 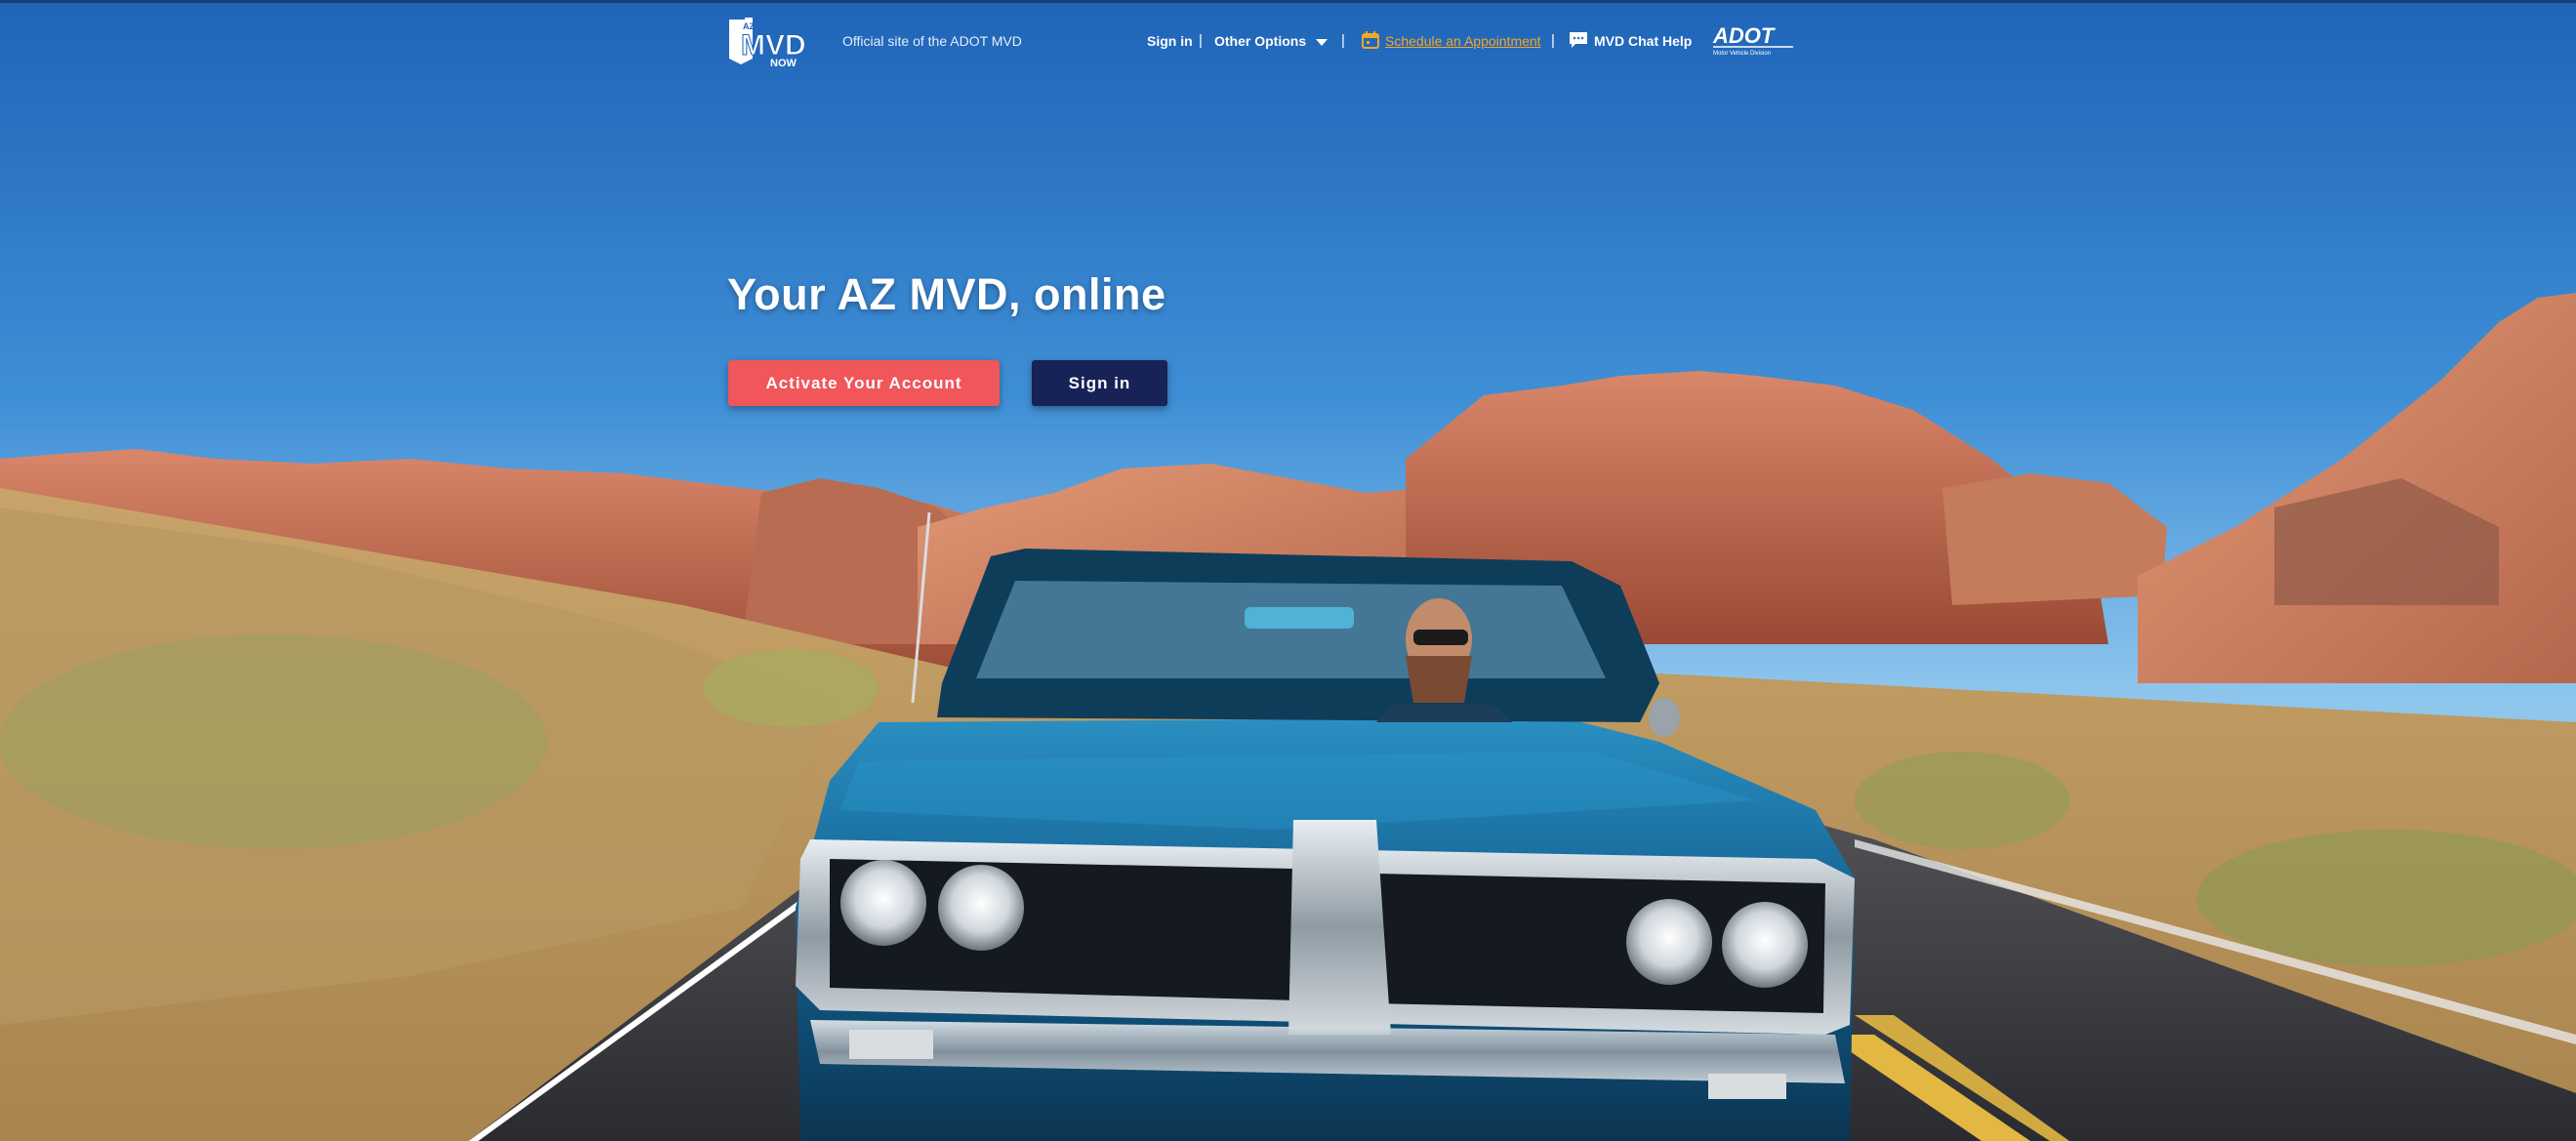 I want to click on other-options-dropdown: Other Options, so click(x=1271, y=41).